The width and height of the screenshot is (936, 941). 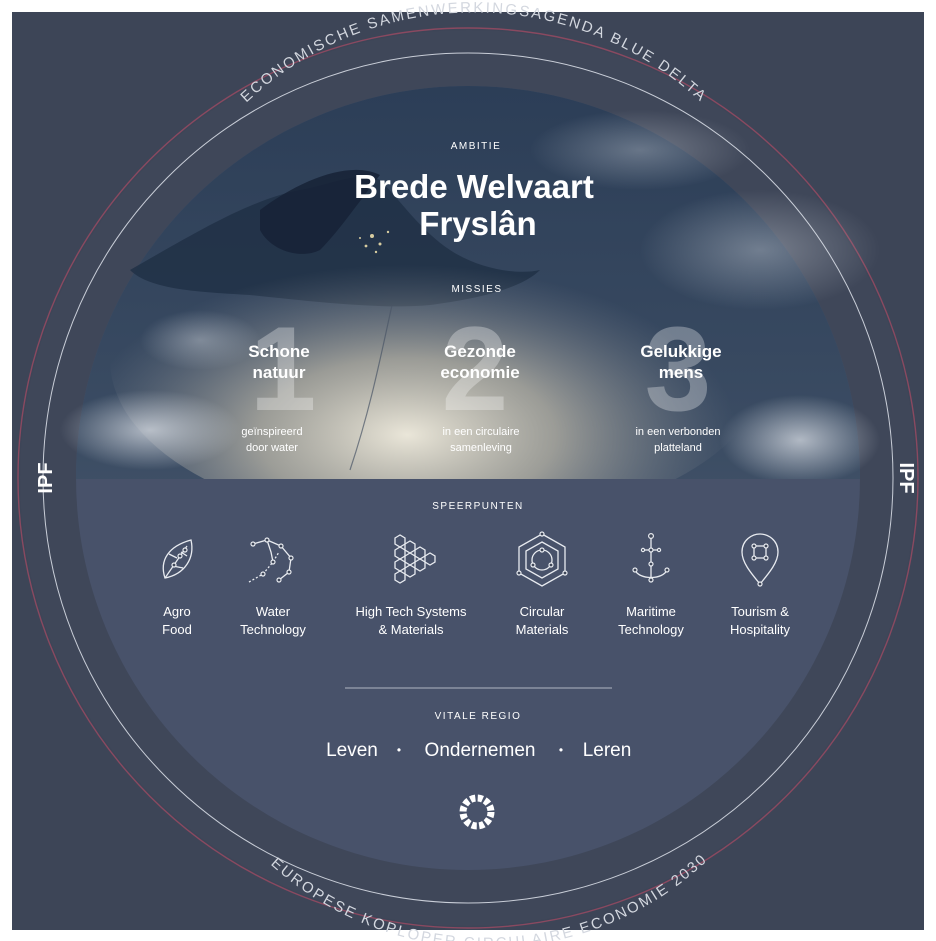 What do you see at coordinates (477, 223) in the screenshot?
I see `ambitie-title-line2: Fryslân` at bounding box center [477, 223].